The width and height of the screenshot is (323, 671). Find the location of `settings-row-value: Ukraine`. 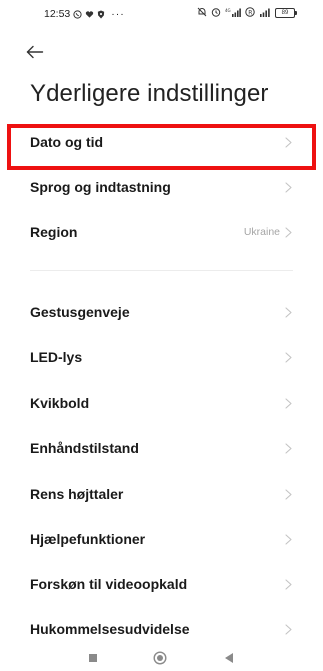

settings-row-value: Ukraine is located at coordinates (261, 232).